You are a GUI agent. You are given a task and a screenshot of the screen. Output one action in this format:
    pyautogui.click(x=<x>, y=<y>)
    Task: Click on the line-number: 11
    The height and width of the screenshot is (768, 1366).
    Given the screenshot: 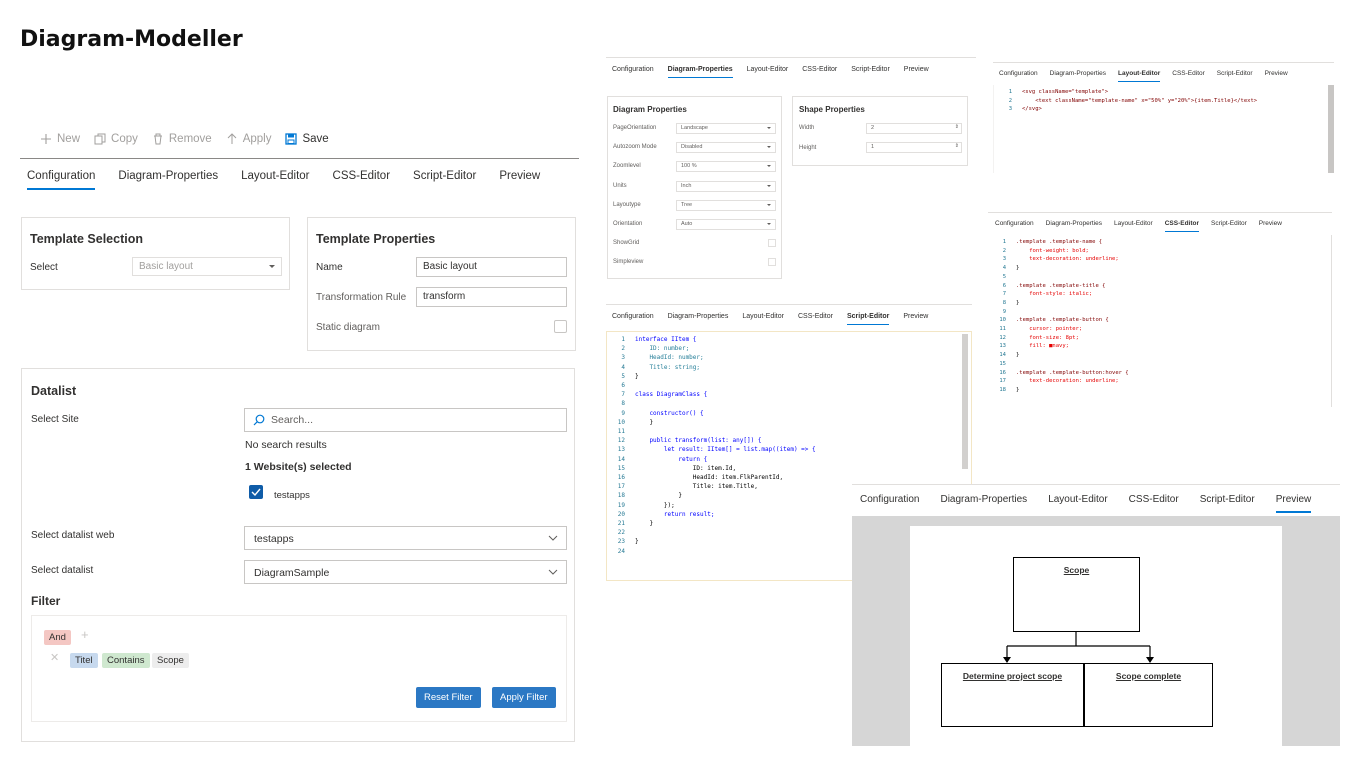 What is the action you would take?
    pyautogui.click(x=621, y=432)
    